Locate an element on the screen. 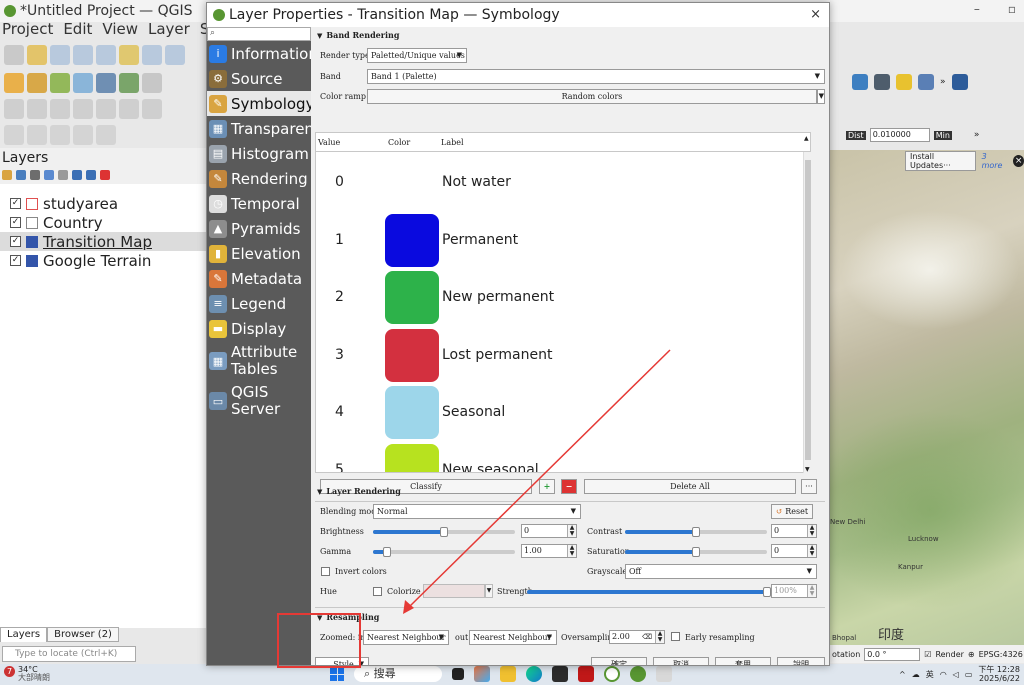 The height and width of the screenshot is (685, 1024). select-icon is located at coordinates (14, 135).